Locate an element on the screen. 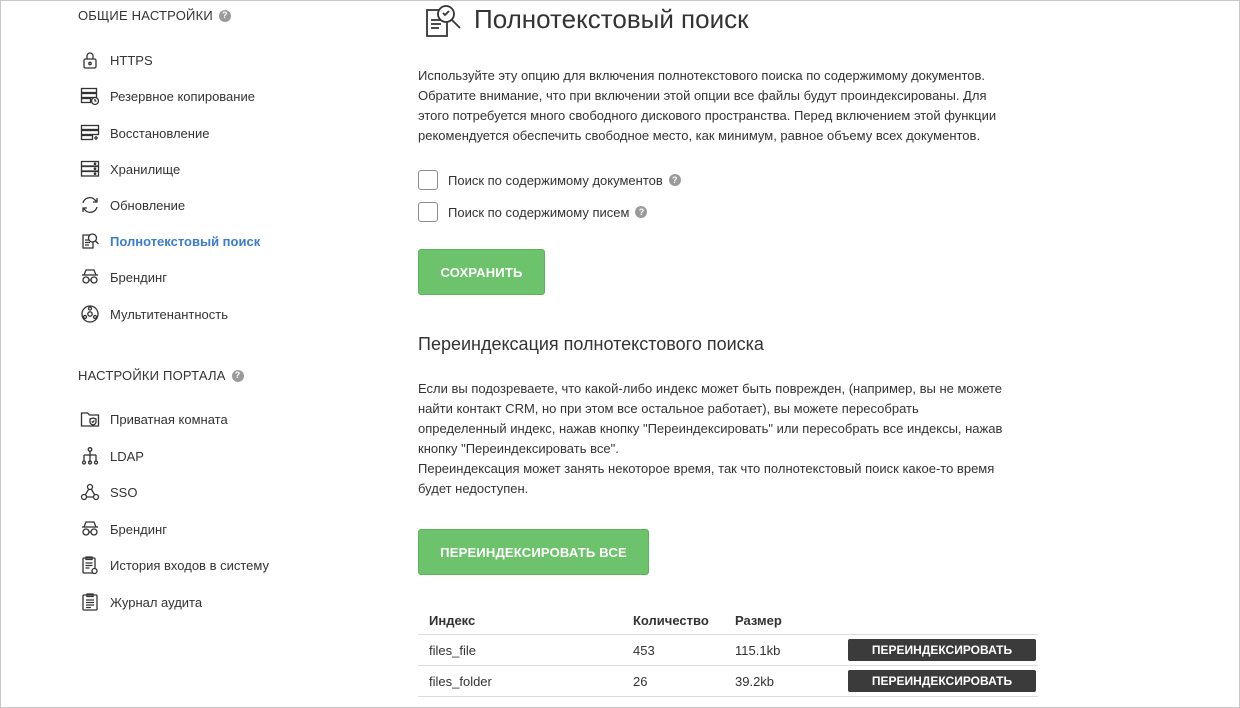 Image resolution: width=1240 pixels, height=708 pixels. sidebar-item-update: Обновление is located at coordinates (132, 205).